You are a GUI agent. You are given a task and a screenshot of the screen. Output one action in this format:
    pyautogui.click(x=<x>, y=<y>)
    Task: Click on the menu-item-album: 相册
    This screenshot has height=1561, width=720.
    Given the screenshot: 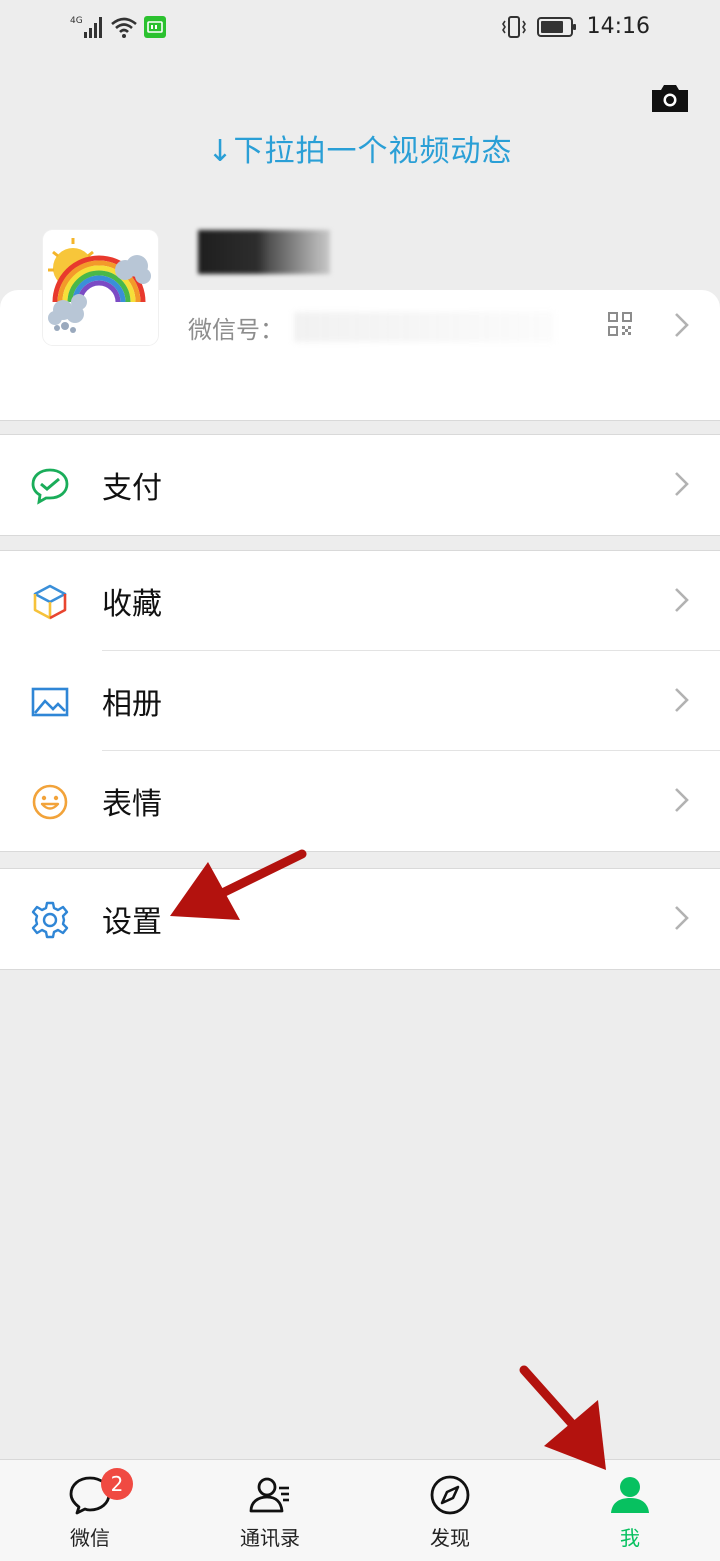 What is the action you would take?
    pyautogui.click(x=360, y=701)
    